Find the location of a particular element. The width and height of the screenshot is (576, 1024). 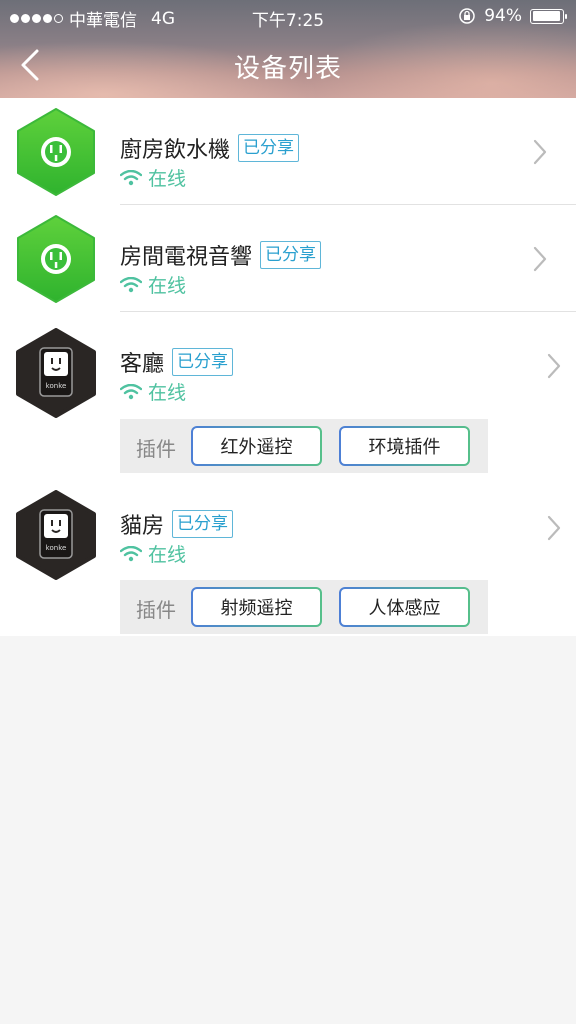

page-title: 设备列表 is located at coordinates (287, 69).